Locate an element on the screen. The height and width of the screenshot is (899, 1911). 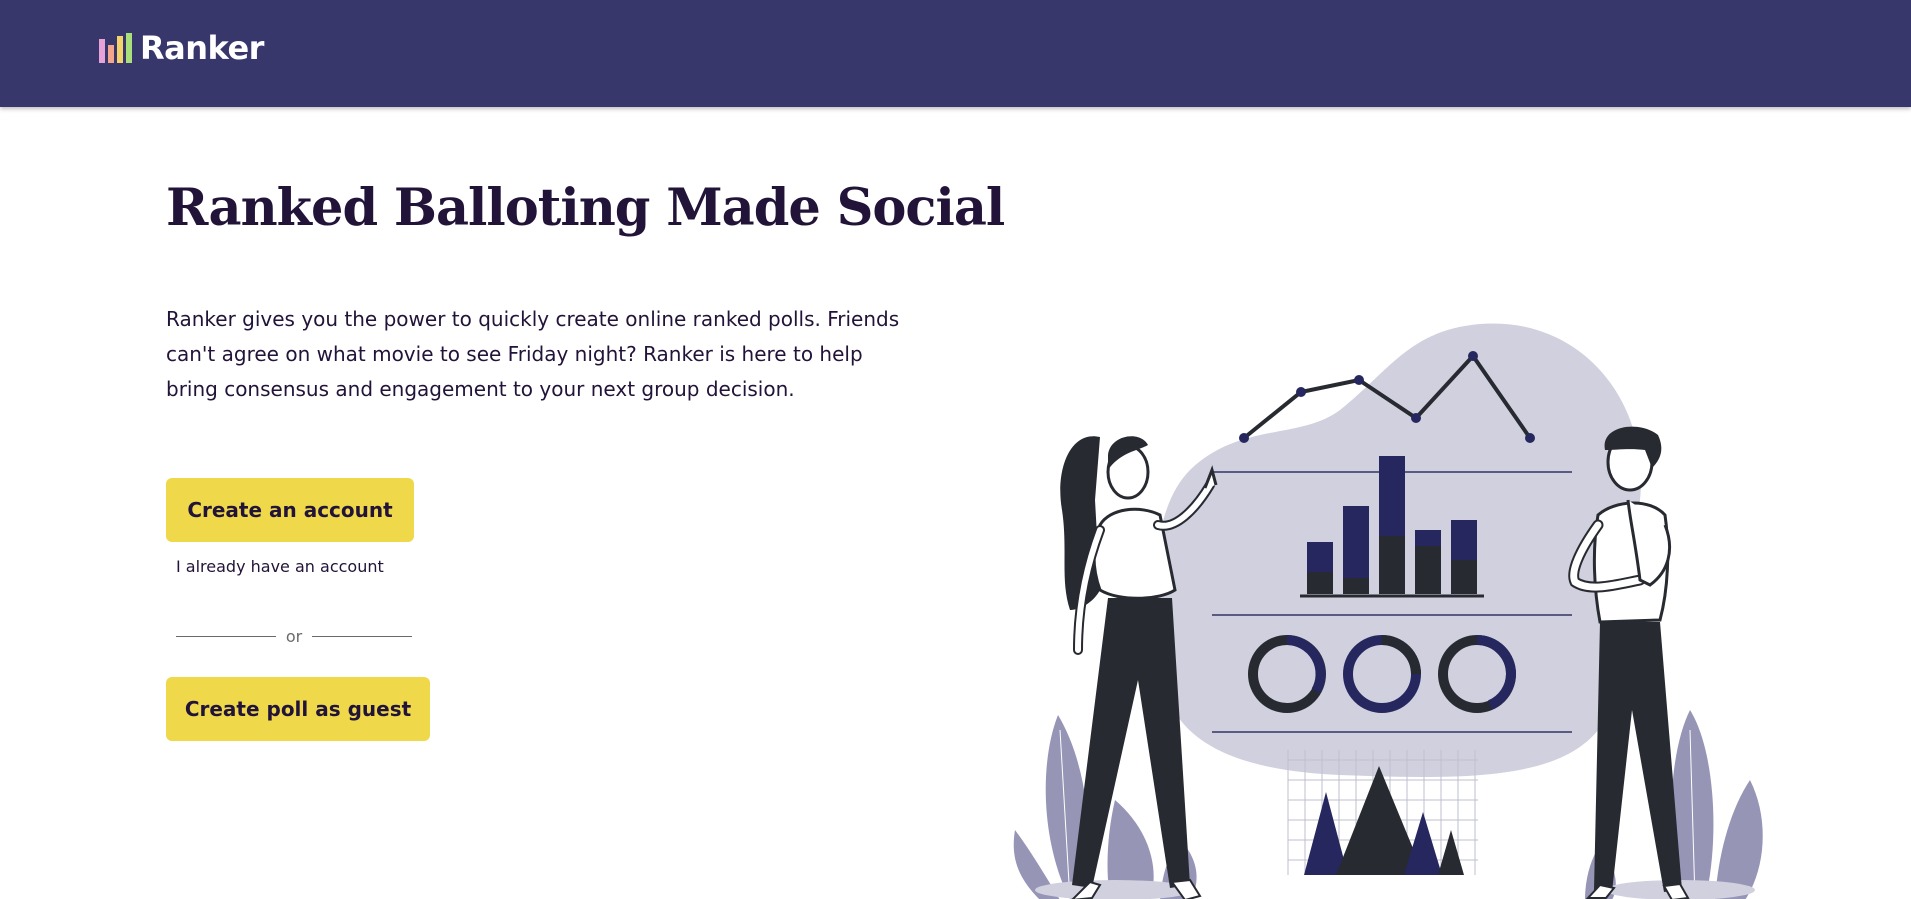
bar-chart-logo-icon is located at coordinates (115, 48).